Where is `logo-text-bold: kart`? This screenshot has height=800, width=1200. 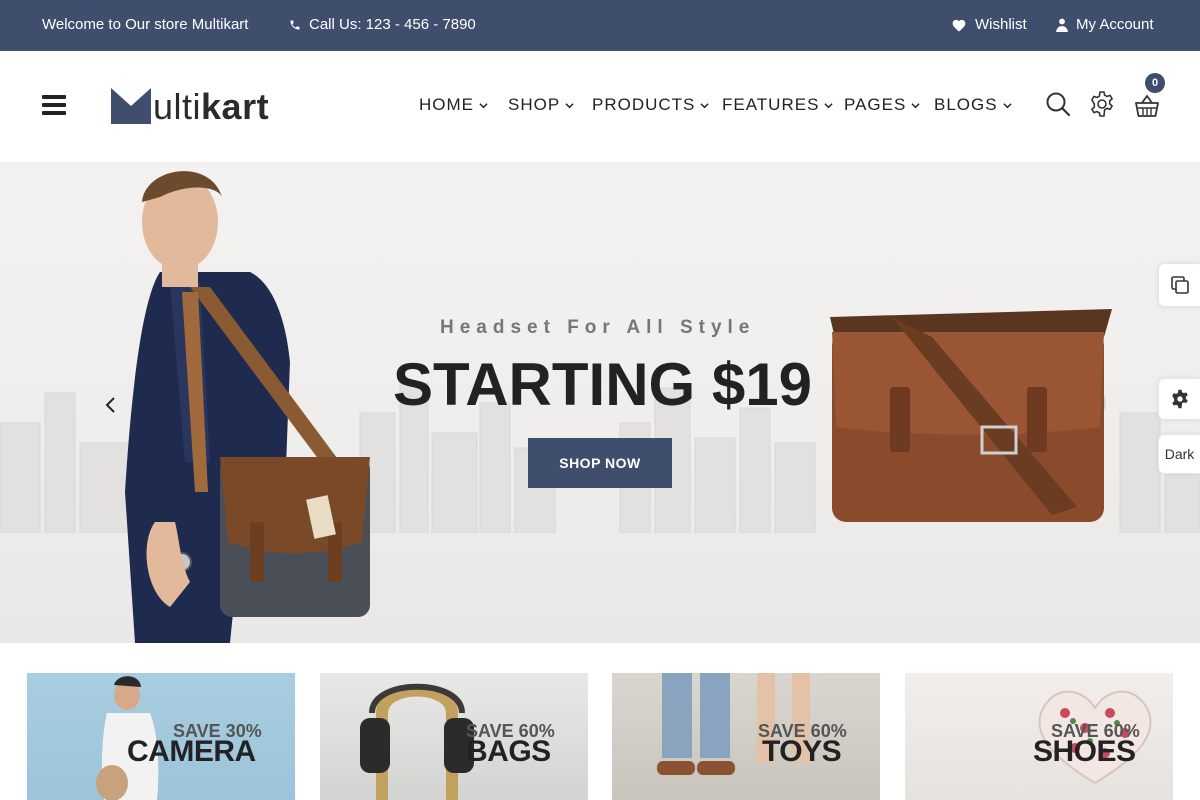 logo-text-bold: kart is located at coordinates (235, 106).